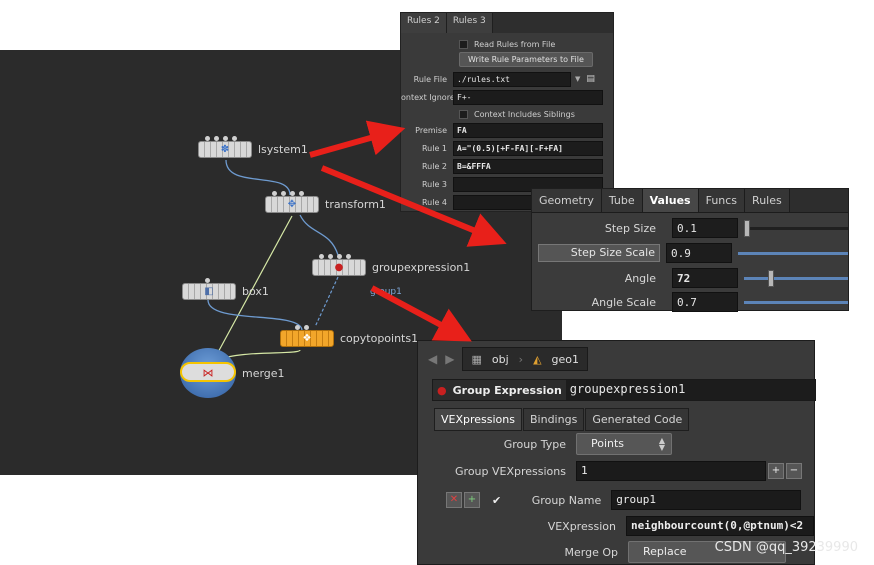 The width and height of the screenshot is (874, 565). What do you see at coordinates (413, 206) in the screenshot?
I see `arrow-to-values` at bounding box center [413, 206].